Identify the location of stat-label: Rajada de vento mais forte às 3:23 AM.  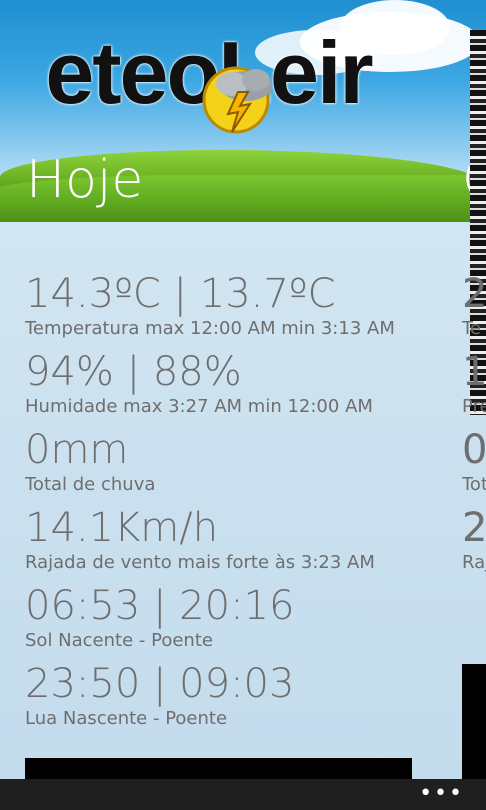
(200, 562).